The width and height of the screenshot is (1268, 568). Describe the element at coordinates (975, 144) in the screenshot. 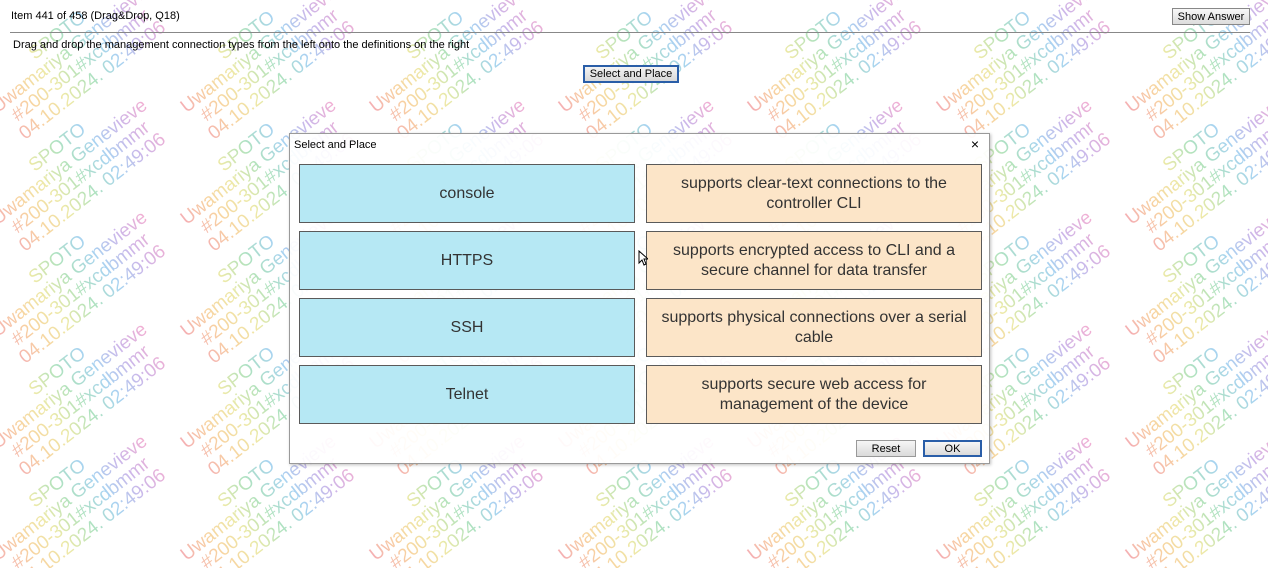

I see `close-icon: ×` at that location.